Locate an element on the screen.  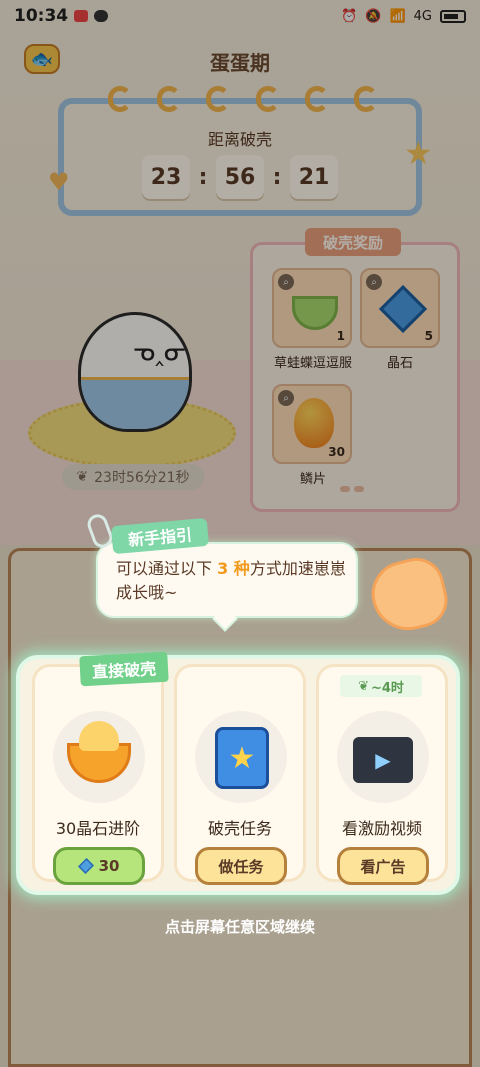
guide-text-before: 可以通过以下 is located at coordinates (167, 568).